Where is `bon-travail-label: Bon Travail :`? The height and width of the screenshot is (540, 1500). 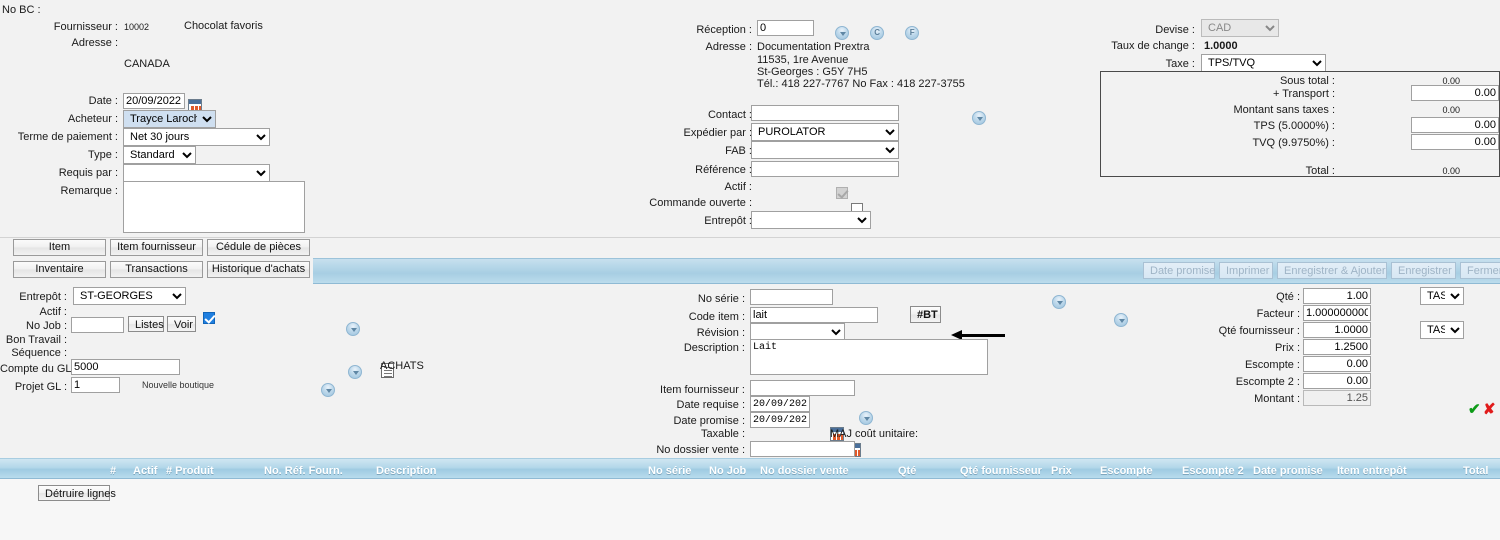 bon-travail-label: Bon Travail : is located at coordinates (36, 340).